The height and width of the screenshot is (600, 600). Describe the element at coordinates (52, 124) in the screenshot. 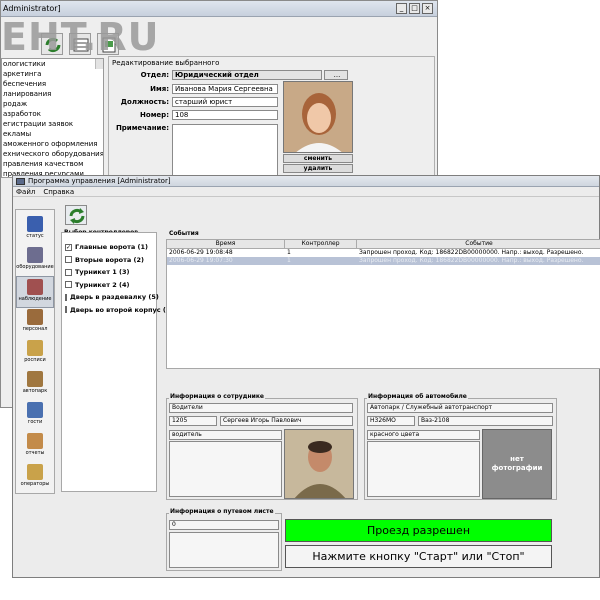

I see `department-list-item: егистрации заявок` at that location.